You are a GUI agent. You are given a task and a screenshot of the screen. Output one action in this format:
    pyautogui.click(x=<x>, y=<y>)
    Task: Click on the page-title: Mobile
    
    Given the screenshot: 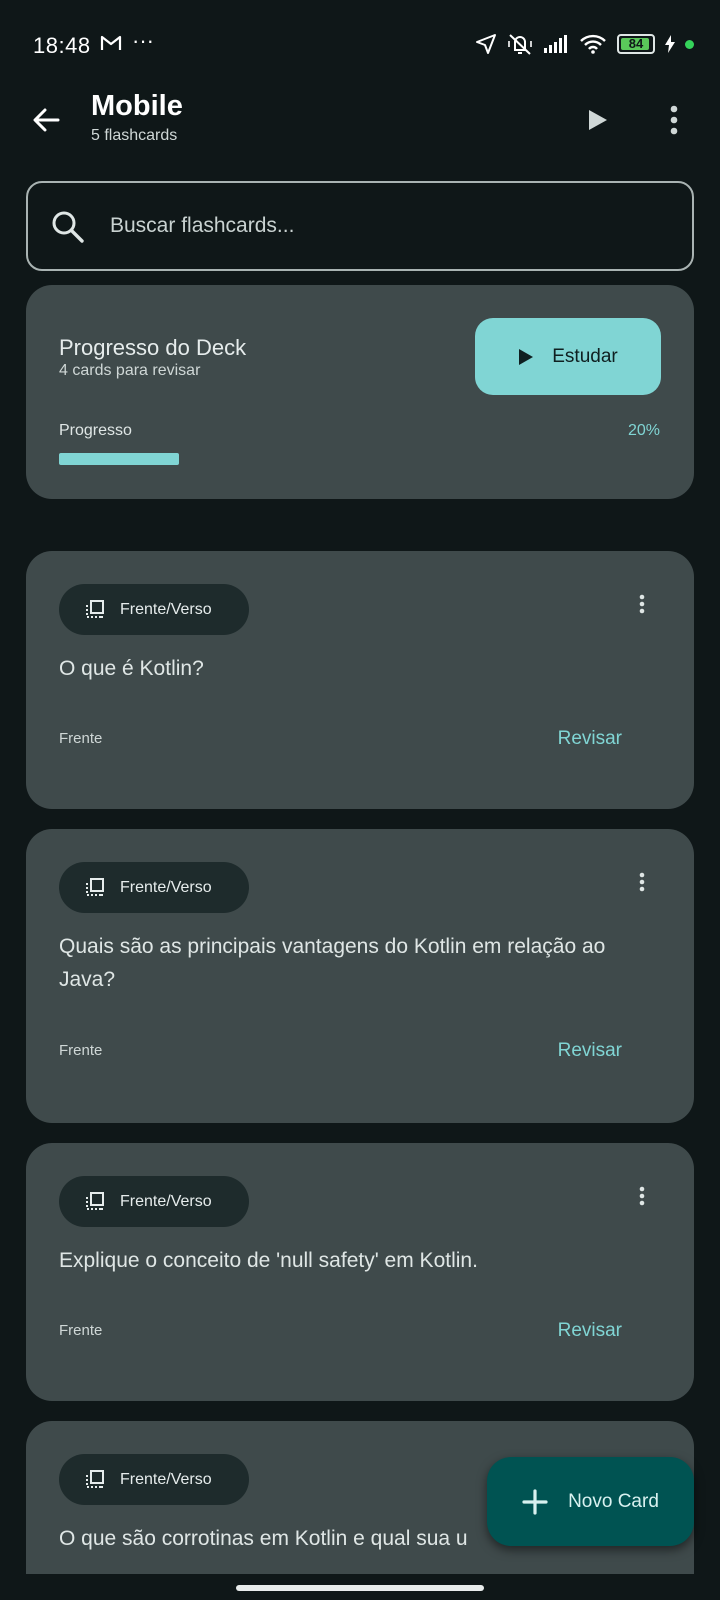 What is the action you would take?
    pyautogui.click(x=137, y=106)
    